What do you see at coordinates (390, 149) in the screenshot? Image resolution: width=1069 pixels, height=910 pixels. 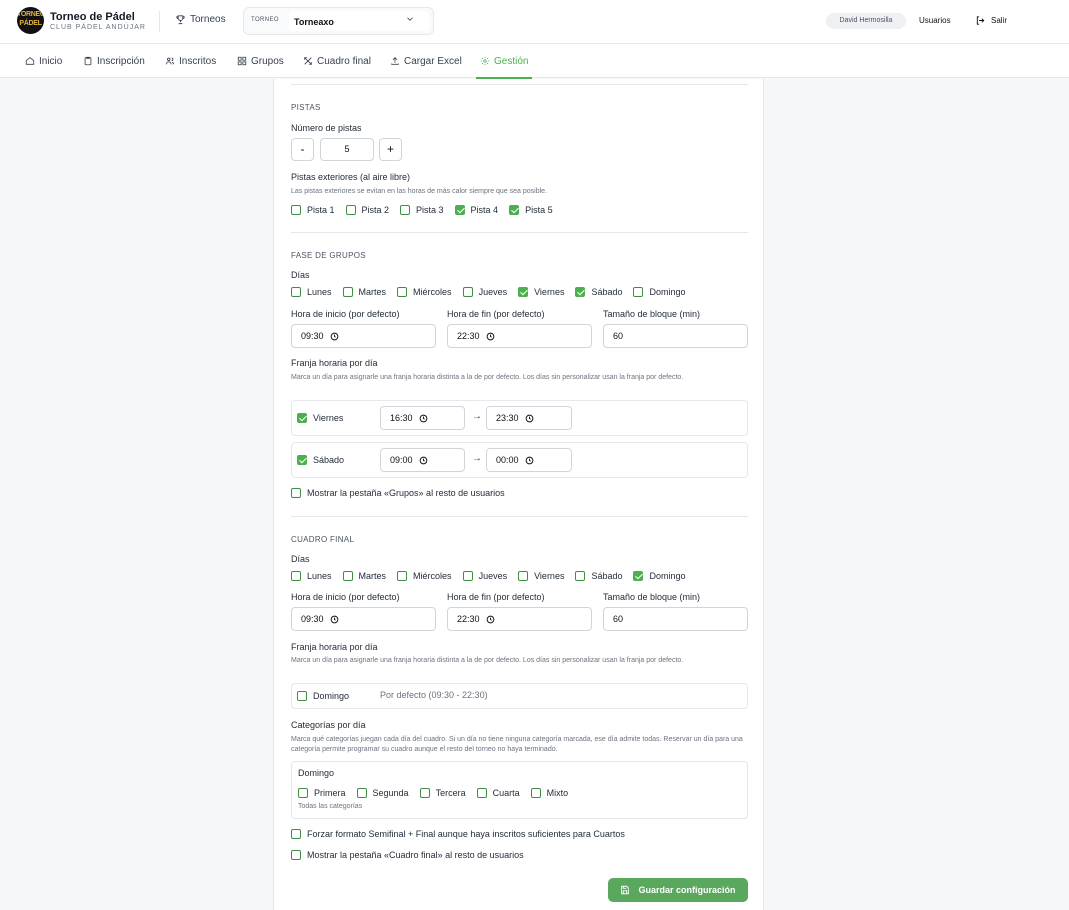 I see `increment-button: +` at bounding box center [390, 149].